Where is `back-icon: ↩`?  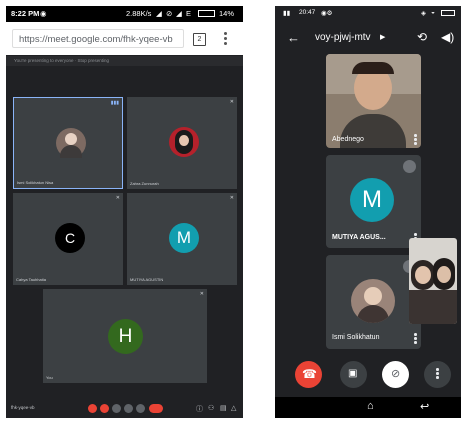 back-icon: ↩ is located at coordinates (424, 406).